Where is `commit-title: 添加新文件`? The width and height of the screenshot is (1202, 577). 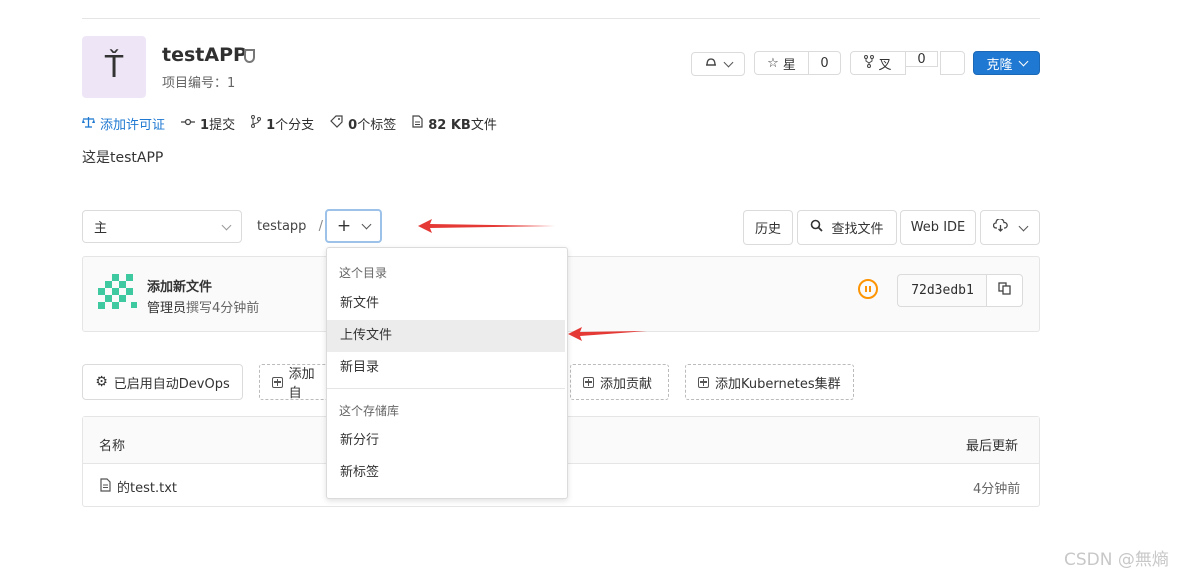 commit-title: 添加新文件 is located at coordinates (179, 285).